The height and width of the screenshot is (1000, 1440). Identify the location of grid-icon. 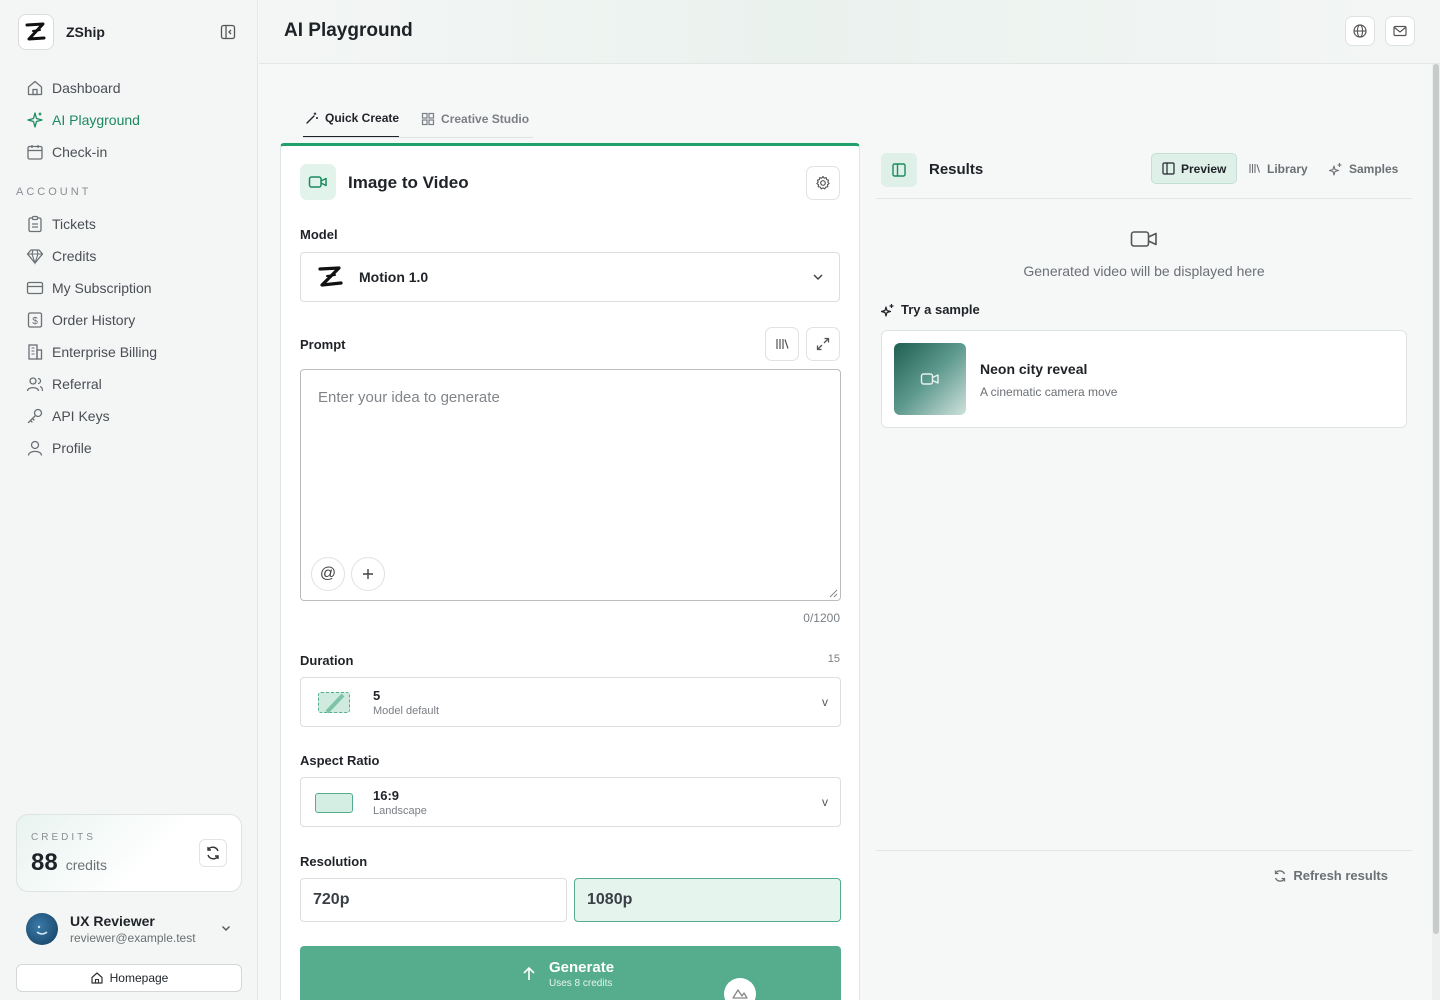
(428, 119).